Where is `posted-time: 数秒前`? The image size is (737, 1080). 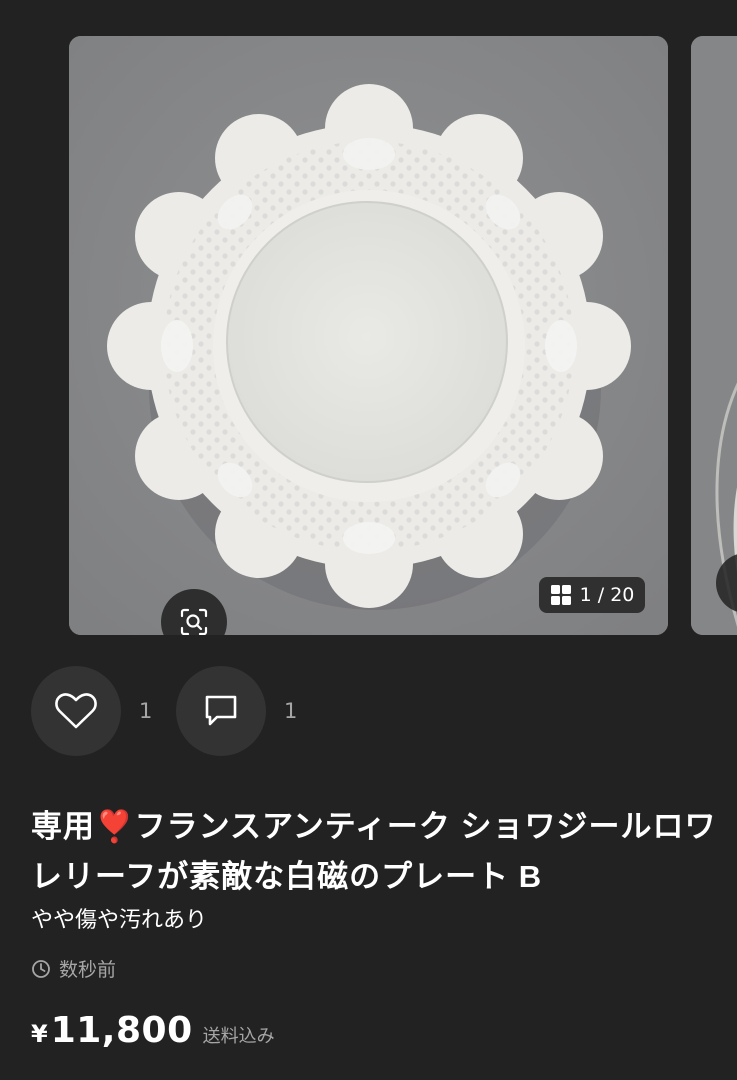 posted-time: 数秒前 is located at coordinates (88, 970).